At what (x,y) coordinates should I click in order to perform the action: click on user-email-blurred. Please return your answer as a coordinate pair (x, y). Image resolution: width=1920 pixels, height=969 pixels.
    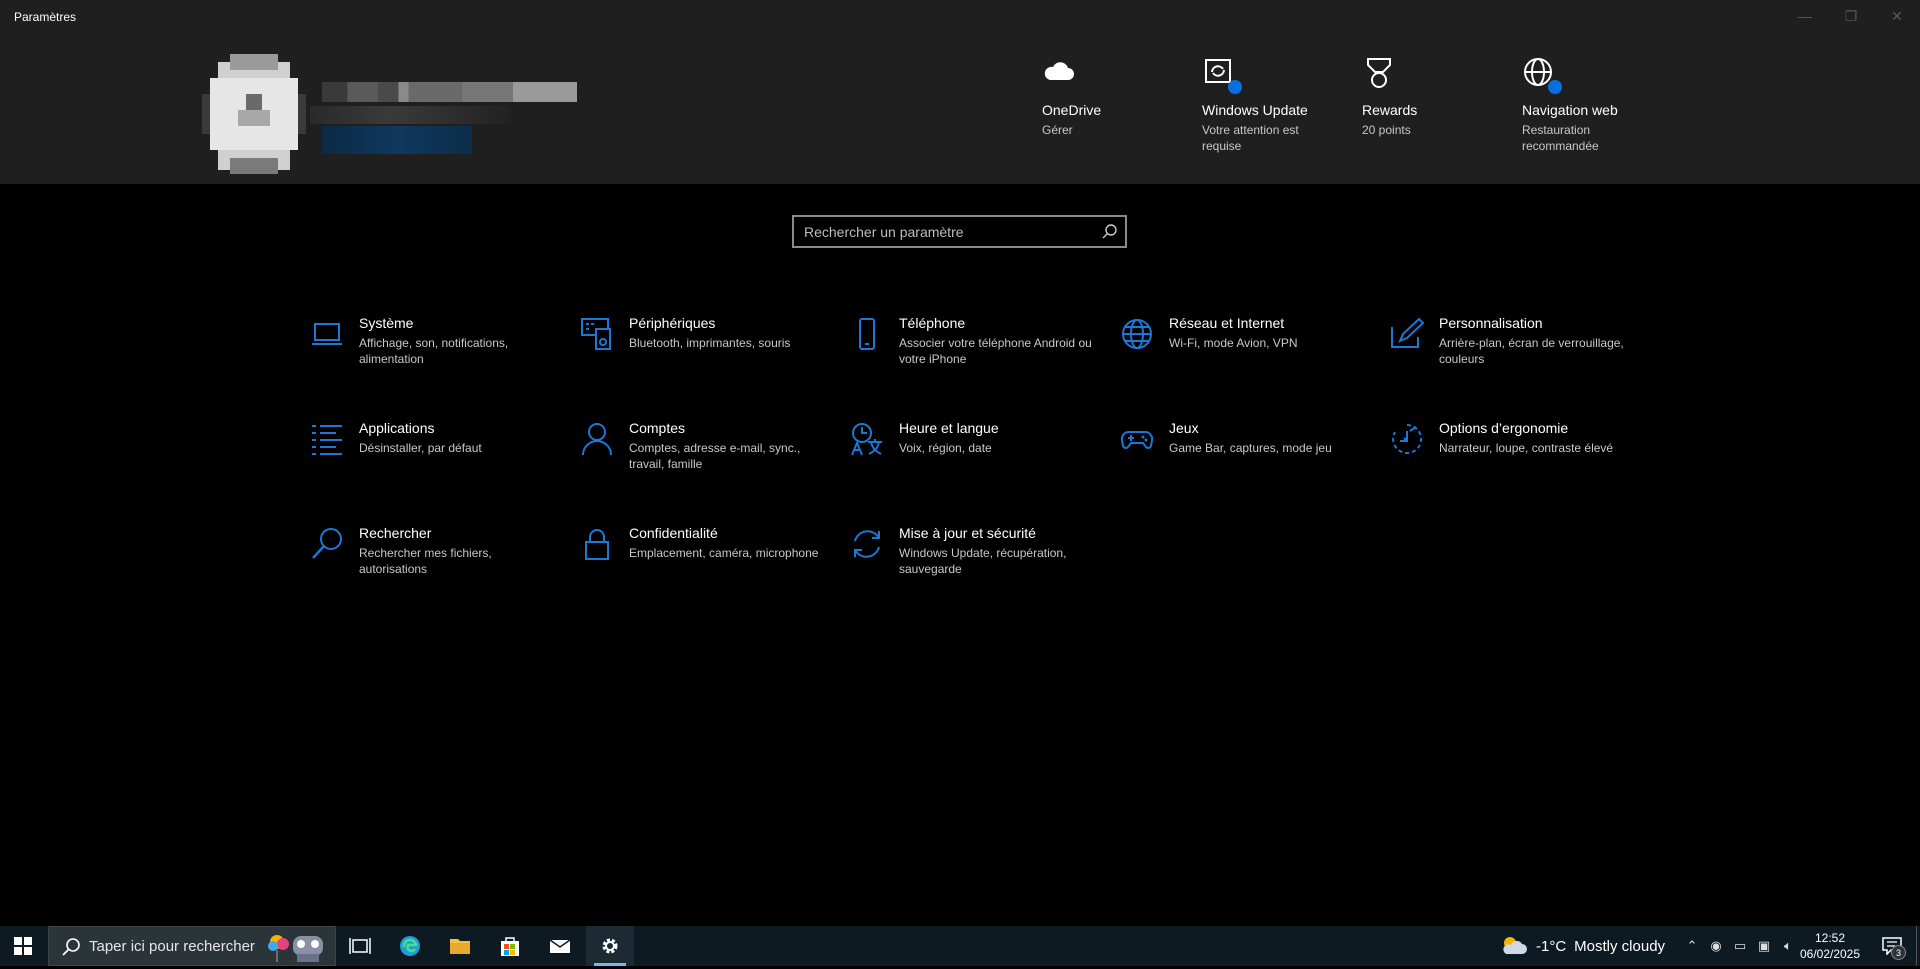
    Looking at the image, I should click on (410, 115).